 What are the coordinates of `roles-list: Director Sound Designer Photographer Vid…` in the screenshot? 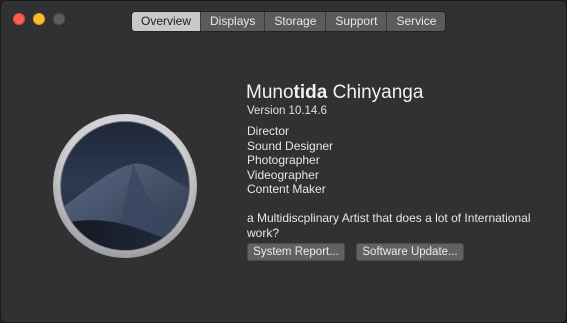 It's located at (290, 160).